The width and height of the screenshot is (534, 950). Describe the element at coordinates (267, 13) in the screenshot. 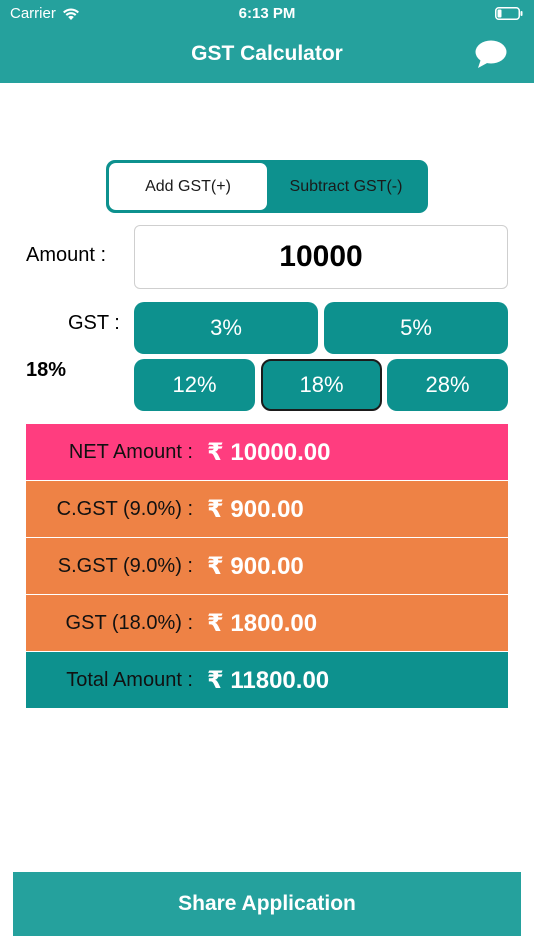

I see `status-time: 6:13 PM` at that location.